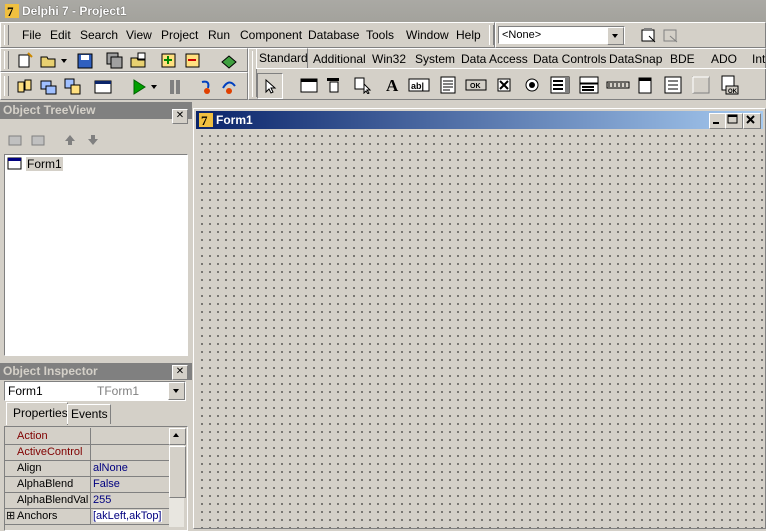  What do you see at coordinates (49, 61) in the screenshot?
I see `open-button` at bounding box center [49, 61].